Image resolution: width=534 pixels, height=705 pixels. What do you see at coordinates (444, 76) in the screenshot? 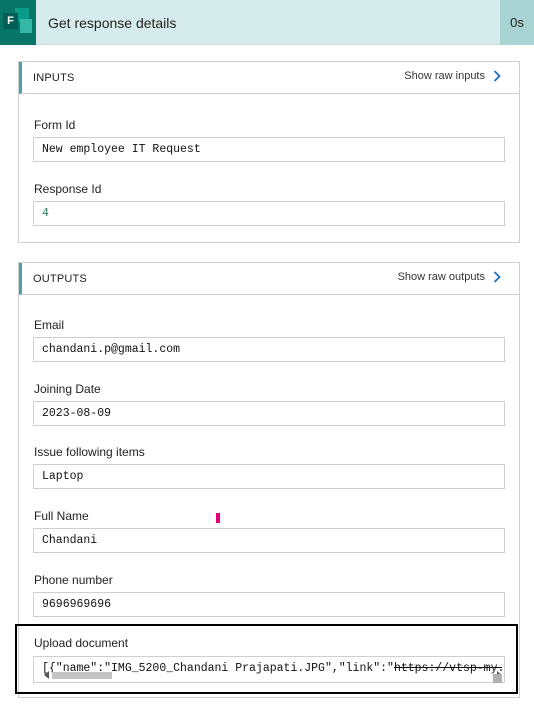
I see `show-raw-inputs-label: Show raw inputs` at bounding box center [444, 76].